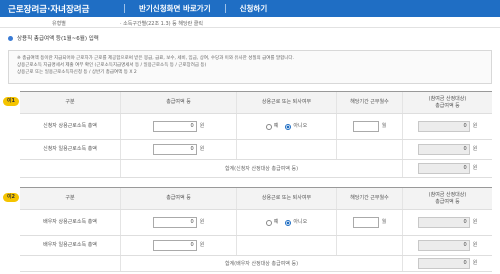  I want to click on table-row: 신청자 상용근로소득 총액 0 원 예 아니오 월 0 원, so click(256, 127).